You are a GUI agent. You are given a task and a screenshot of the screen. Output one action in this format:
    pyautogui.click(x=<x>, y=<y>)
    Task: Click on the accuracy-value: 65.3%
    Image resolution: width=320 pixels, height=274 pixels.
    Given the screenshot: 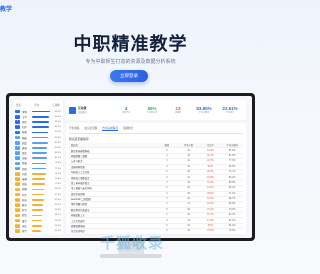 What is the action you would take?
    pyautogui.click(x=57, y=199)
    